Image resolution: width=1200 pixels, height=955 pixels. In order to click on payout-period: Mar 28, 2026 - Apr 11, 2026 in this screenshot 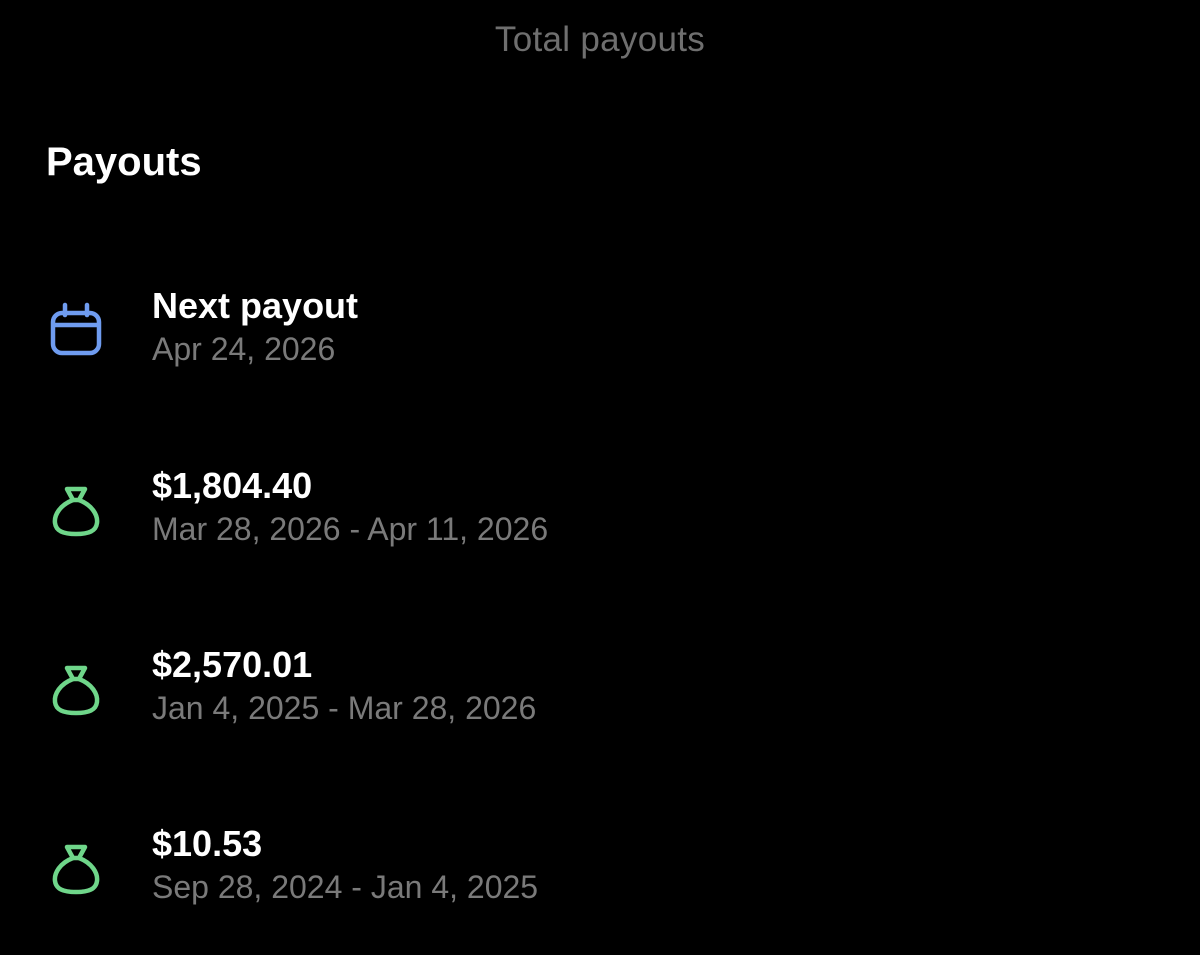, I will do `click(350, 529)`.